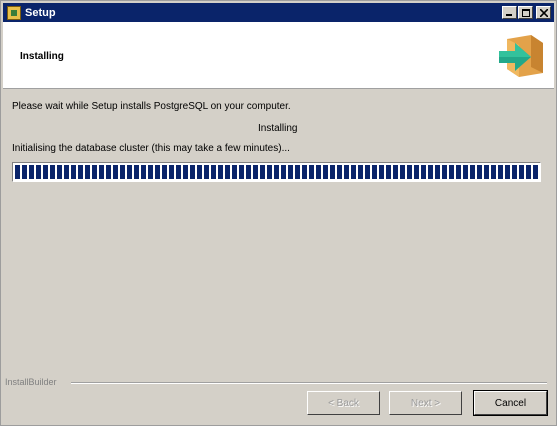  What do you see at coordinates (521, 57) in the screenshot?
I see `installer-arrow-box-icon` at bounding box center [521, 57].